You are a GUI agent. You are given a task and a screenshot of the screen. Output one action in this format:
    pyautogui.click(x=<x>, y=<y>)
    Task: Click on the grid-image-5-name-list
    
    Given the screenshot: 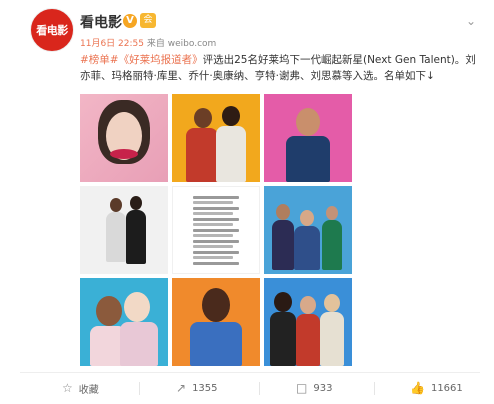 What is the action you would take?
    pyautogui.click(x=216, y=230)
    